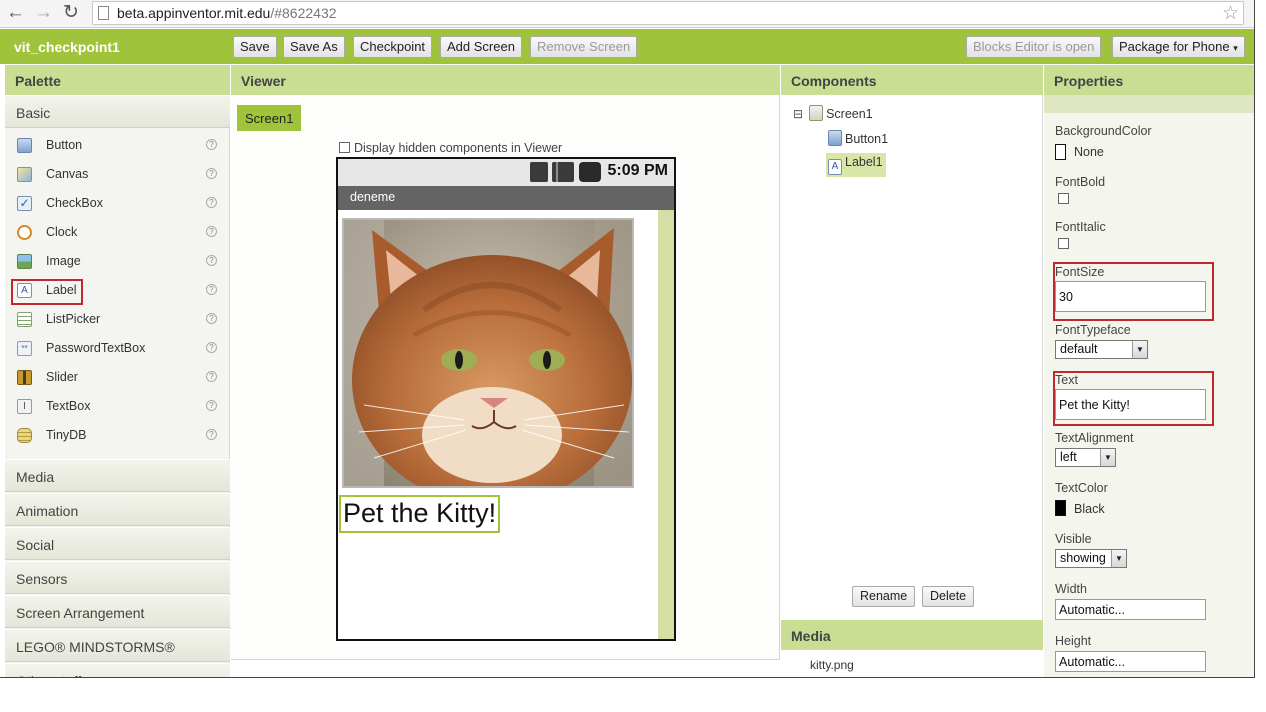 Image resolution: width=1266 pixels, height=712 pixels. I want to click on components-header: Components, so click(912, 80).